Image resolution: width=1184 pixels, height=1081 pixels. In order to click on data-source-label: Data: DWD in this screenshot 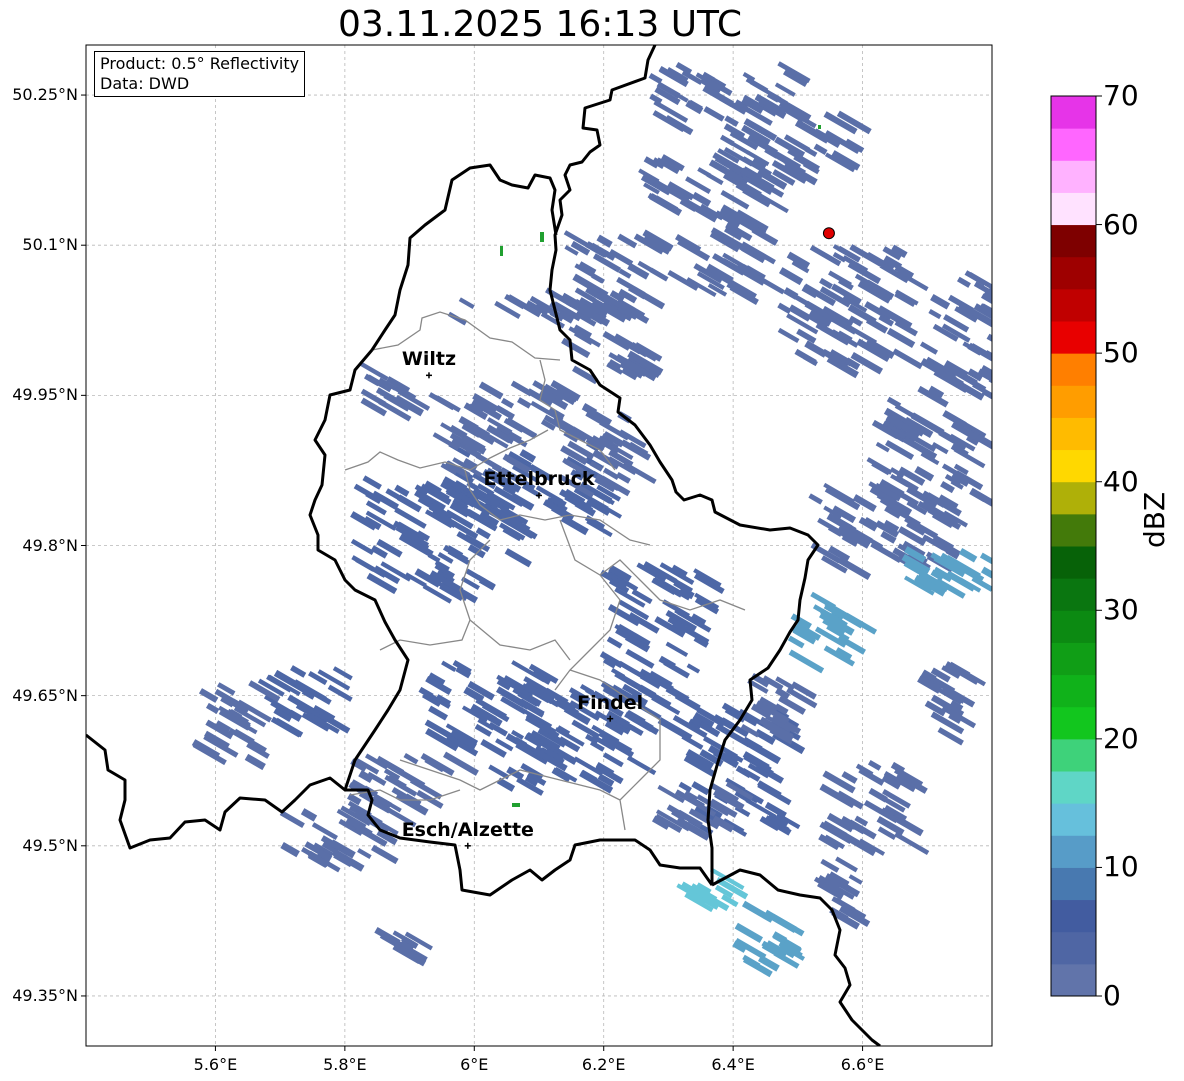, I will do `click(145, 83)`.